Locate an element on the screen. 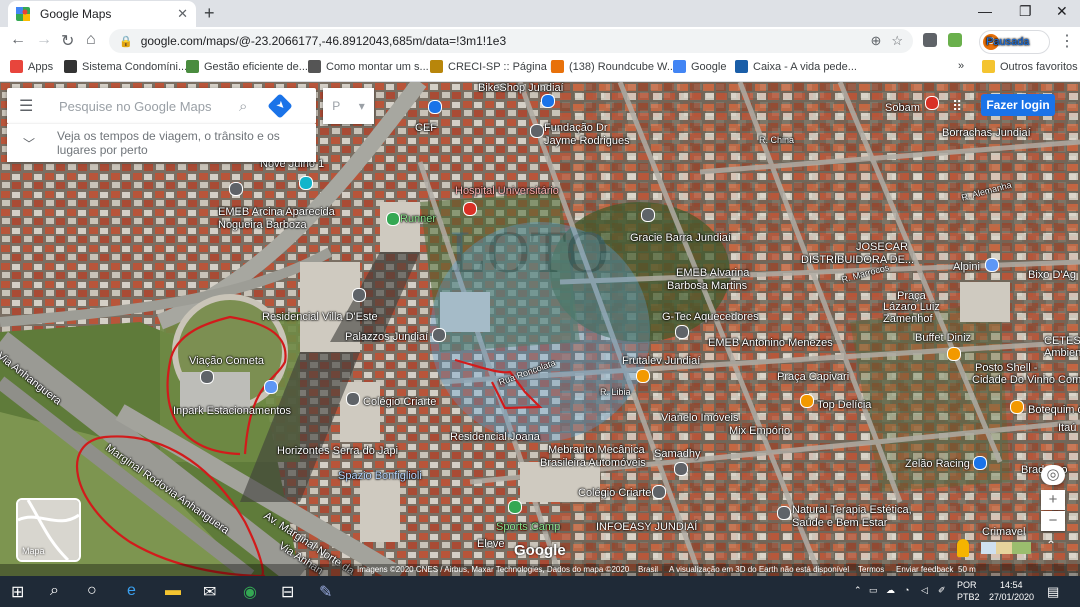  notification-icon: ▤ is located at coordinates (1053, 592).